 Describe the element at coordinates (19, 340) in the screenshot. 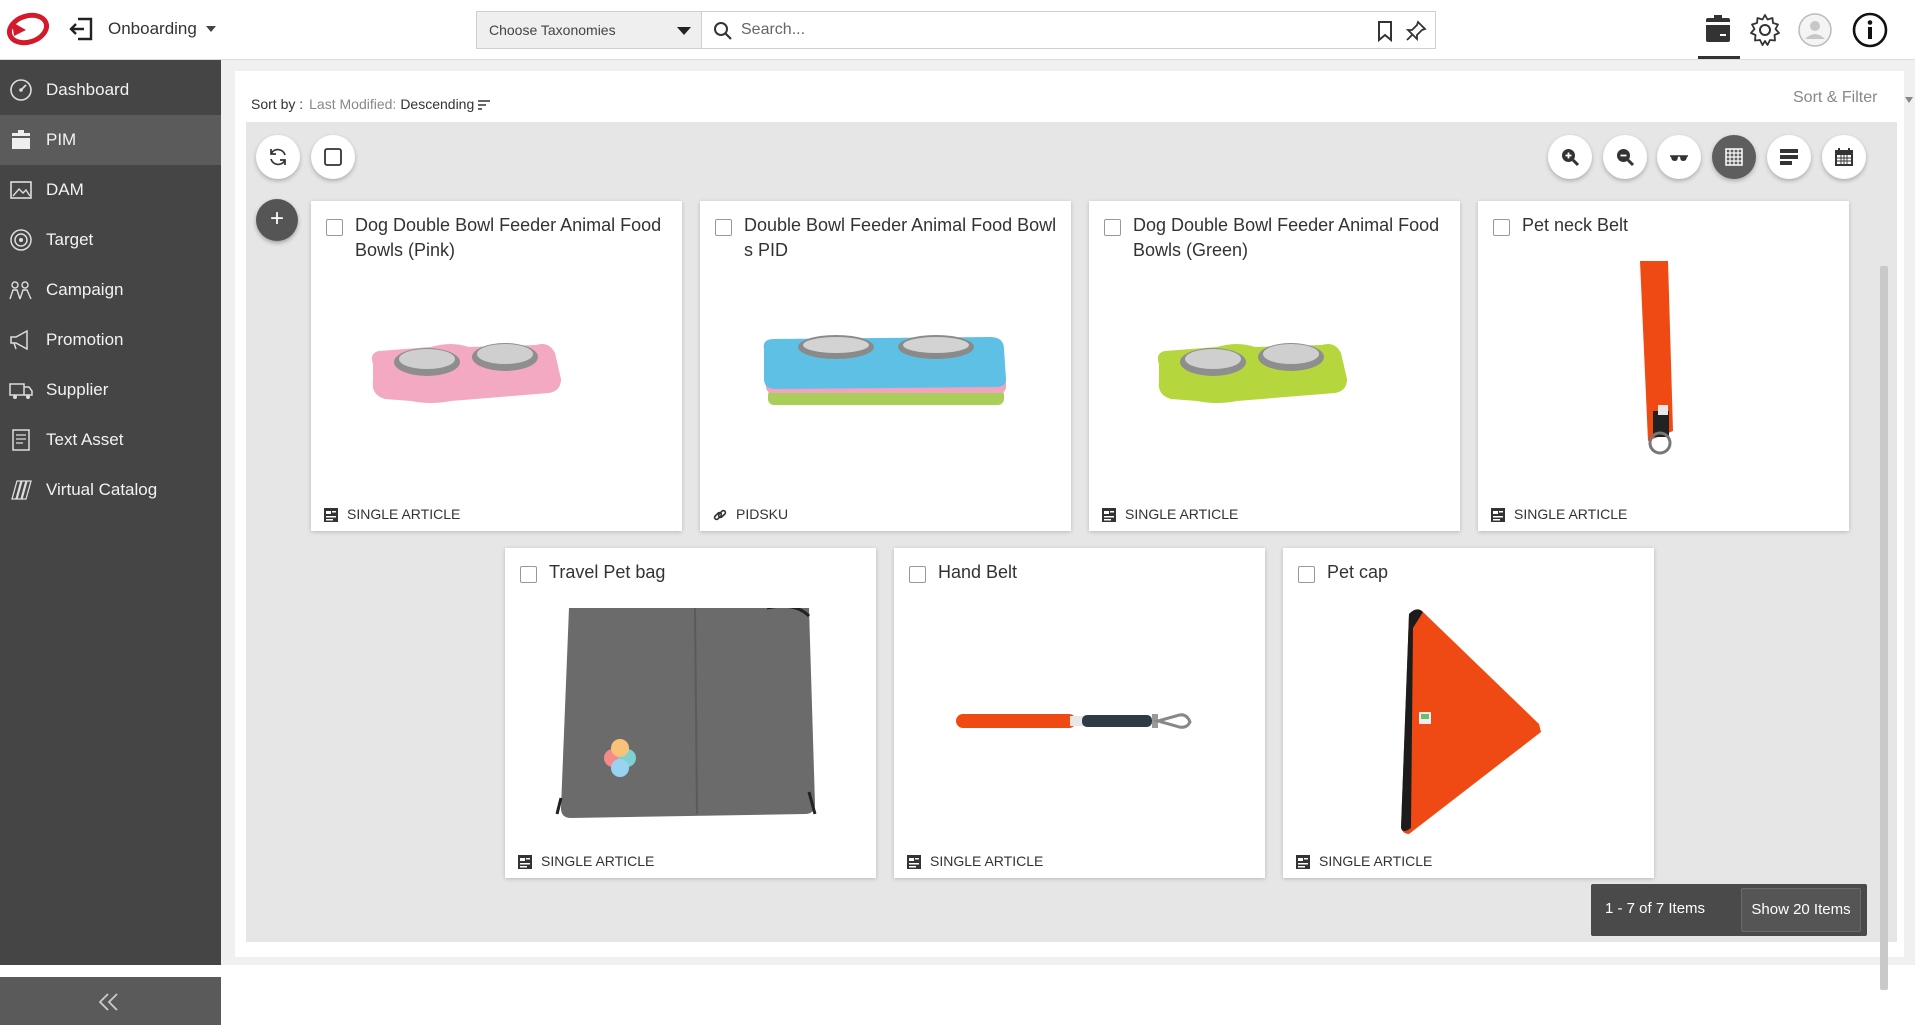

I see `megaphone-icon` at that location.